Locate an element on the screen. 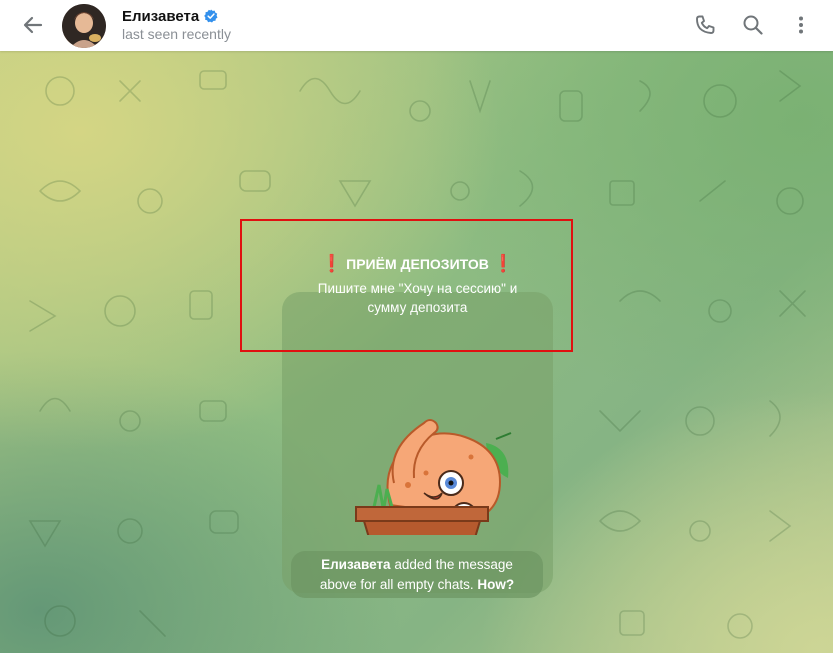  service-contact-name: Елизавета is located at coordinates (356, 564).